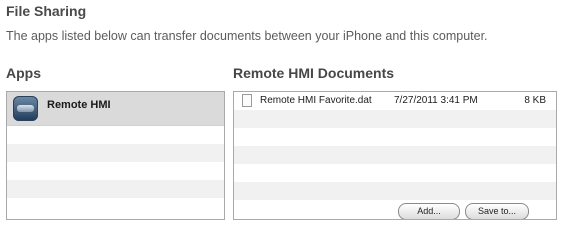  I want to click on documents-heading: Remote HMI Documents, so click(314, 73).